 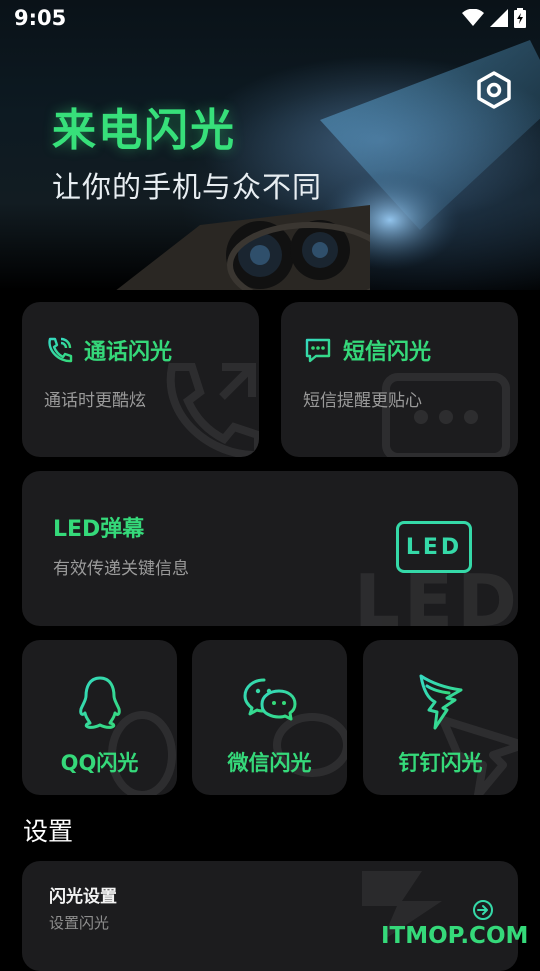 I want to click on status-bar: 9:05, so click(x=270, y=18).